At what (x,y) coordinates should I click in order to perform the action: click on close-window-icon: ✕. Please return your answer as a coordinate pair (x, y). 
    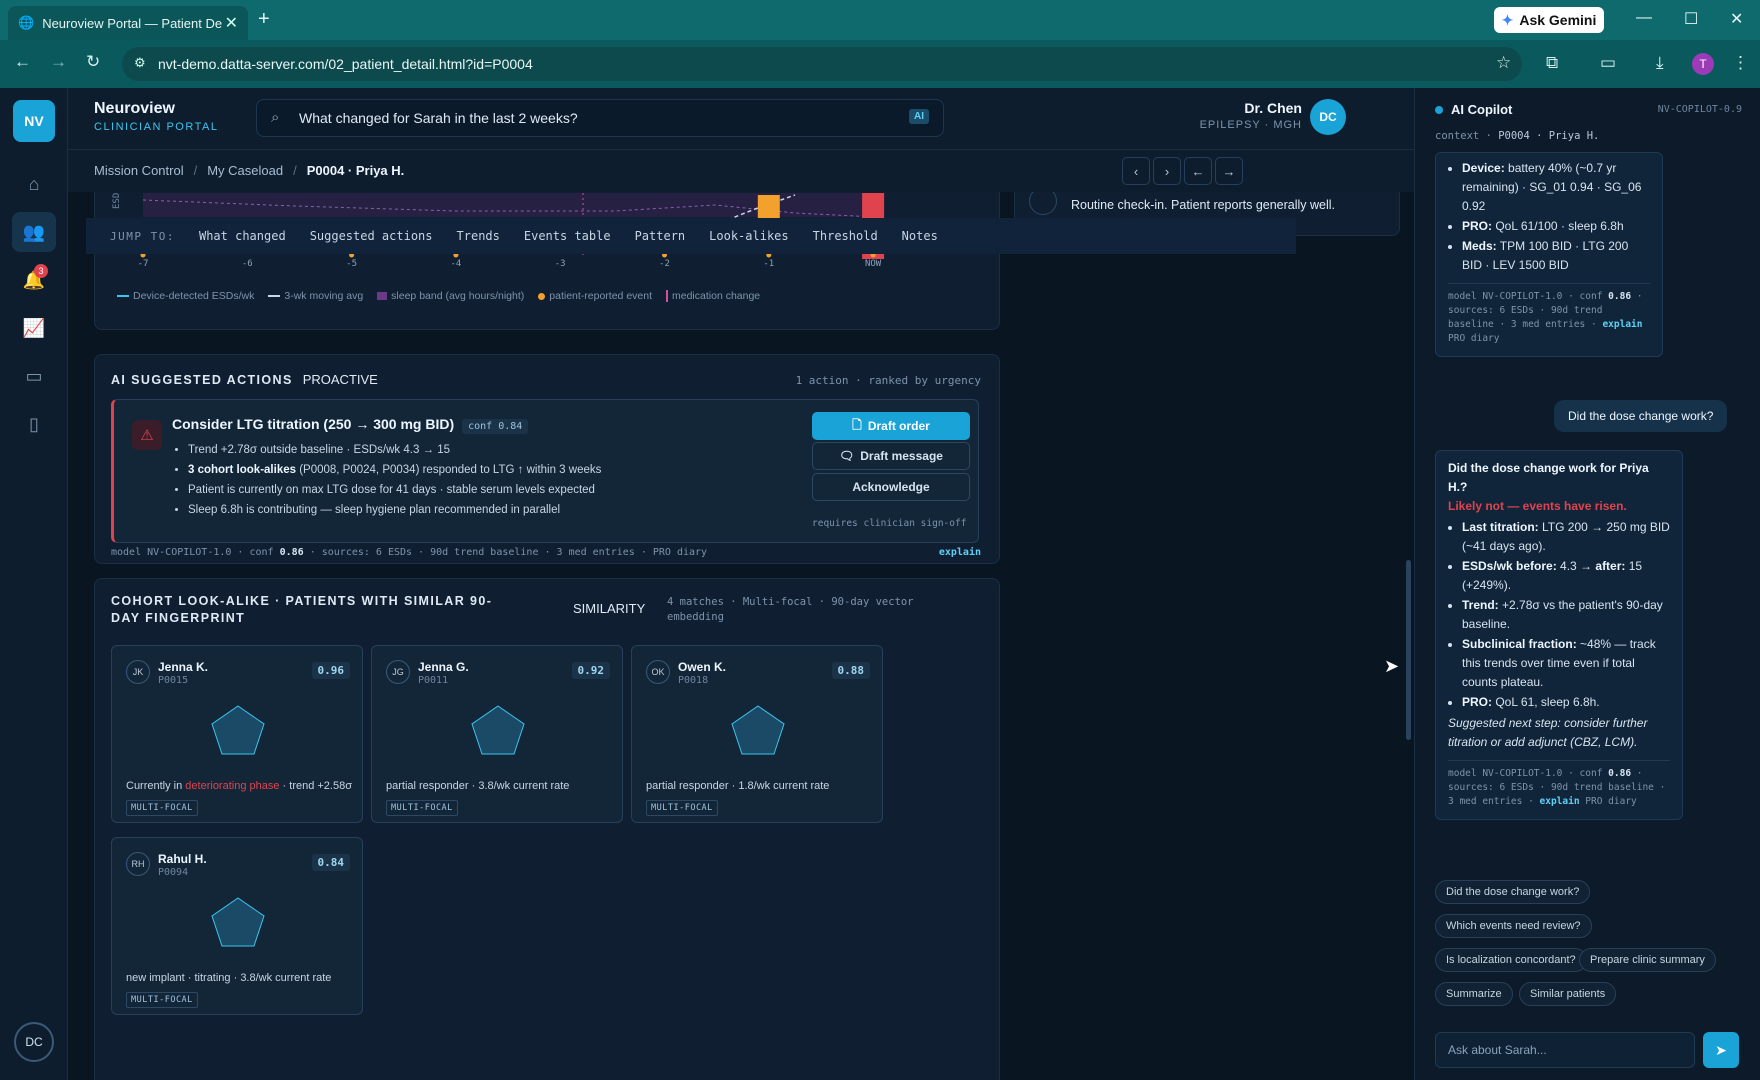
    Looking at the image, I should click on (1736, 19).